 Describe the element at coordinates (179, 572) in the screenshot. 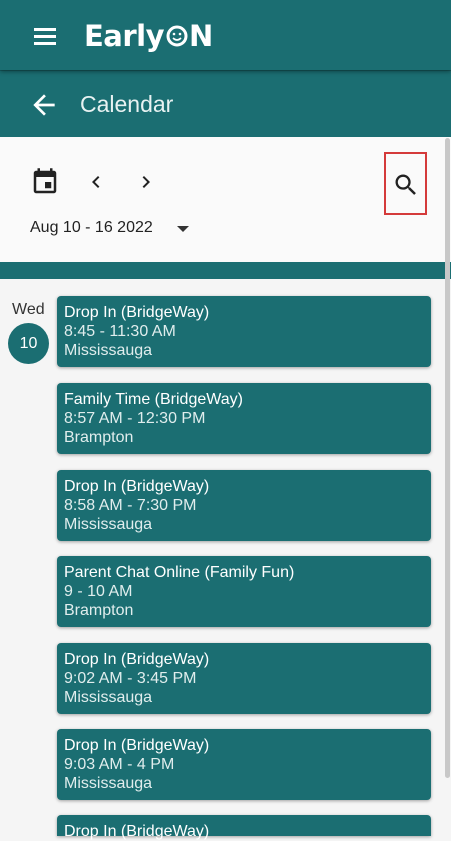

I see `event-title: Parent Chat Online (Family Fun)` at that location.